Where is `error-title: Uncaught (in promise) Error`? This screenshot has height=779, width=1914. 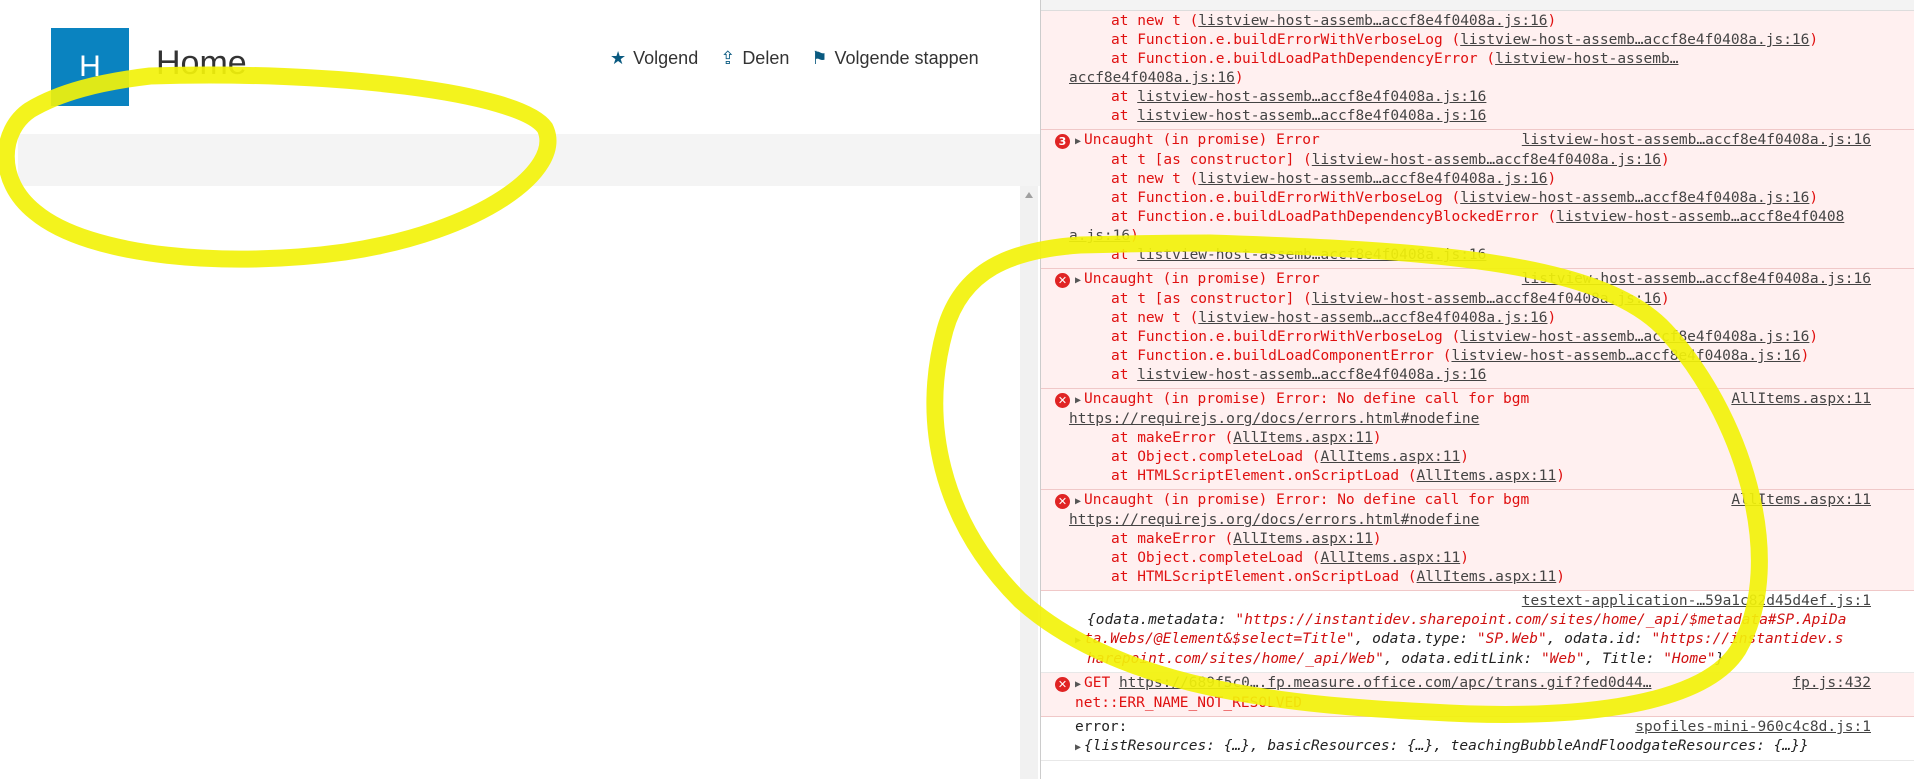 error-title: Uncaught (in promise) Error is located at coordinates (1202, 279).